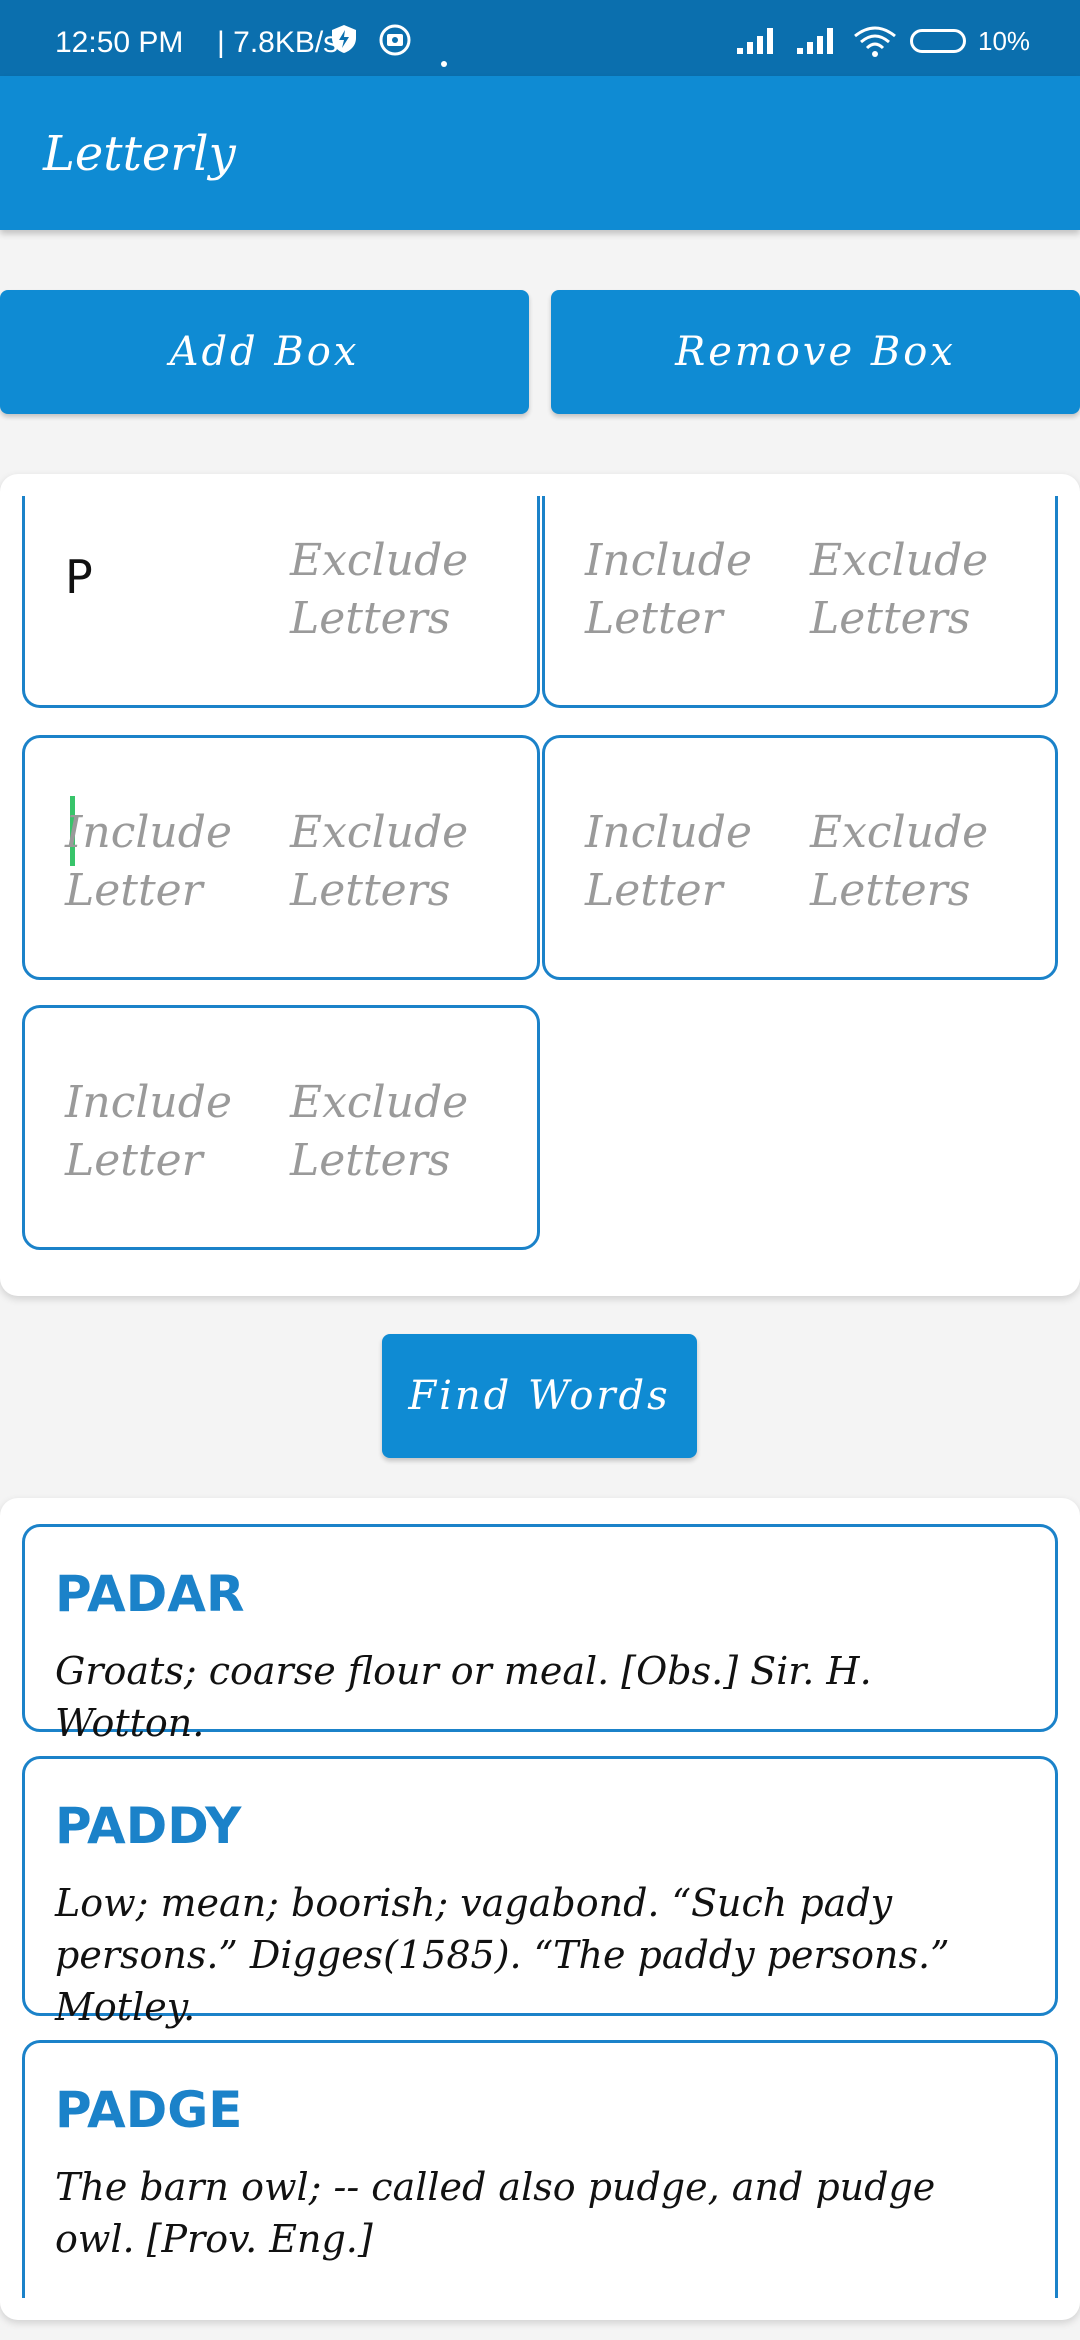  Describe the element at coordinates (149, 2110) in the screenshot. I see `result-word: PADGE` at that location.